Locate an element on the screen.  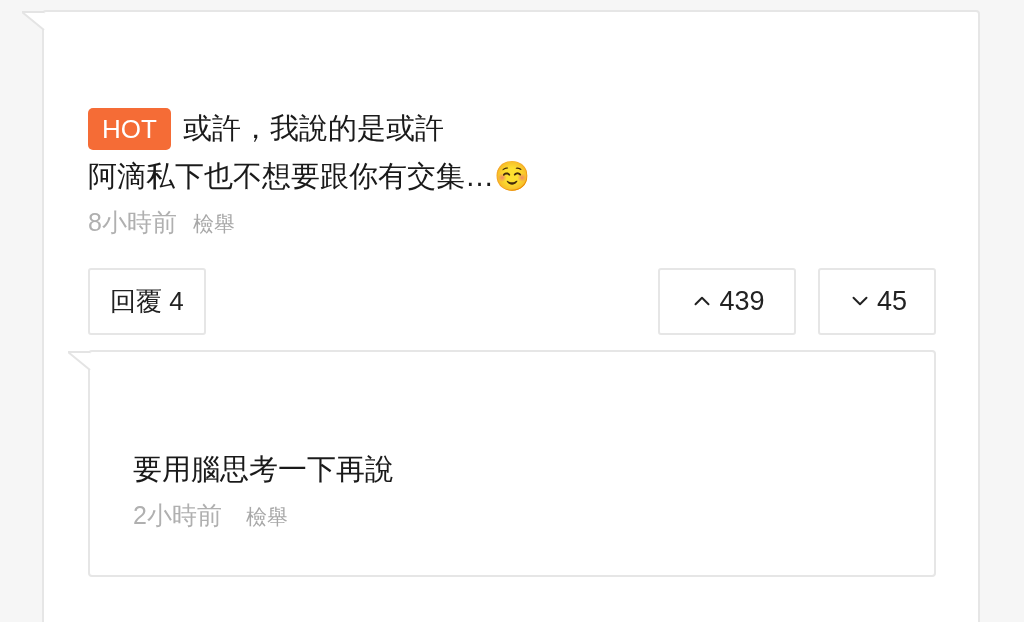
timestamp: 8小時前 is located at coordinates (132, 222).